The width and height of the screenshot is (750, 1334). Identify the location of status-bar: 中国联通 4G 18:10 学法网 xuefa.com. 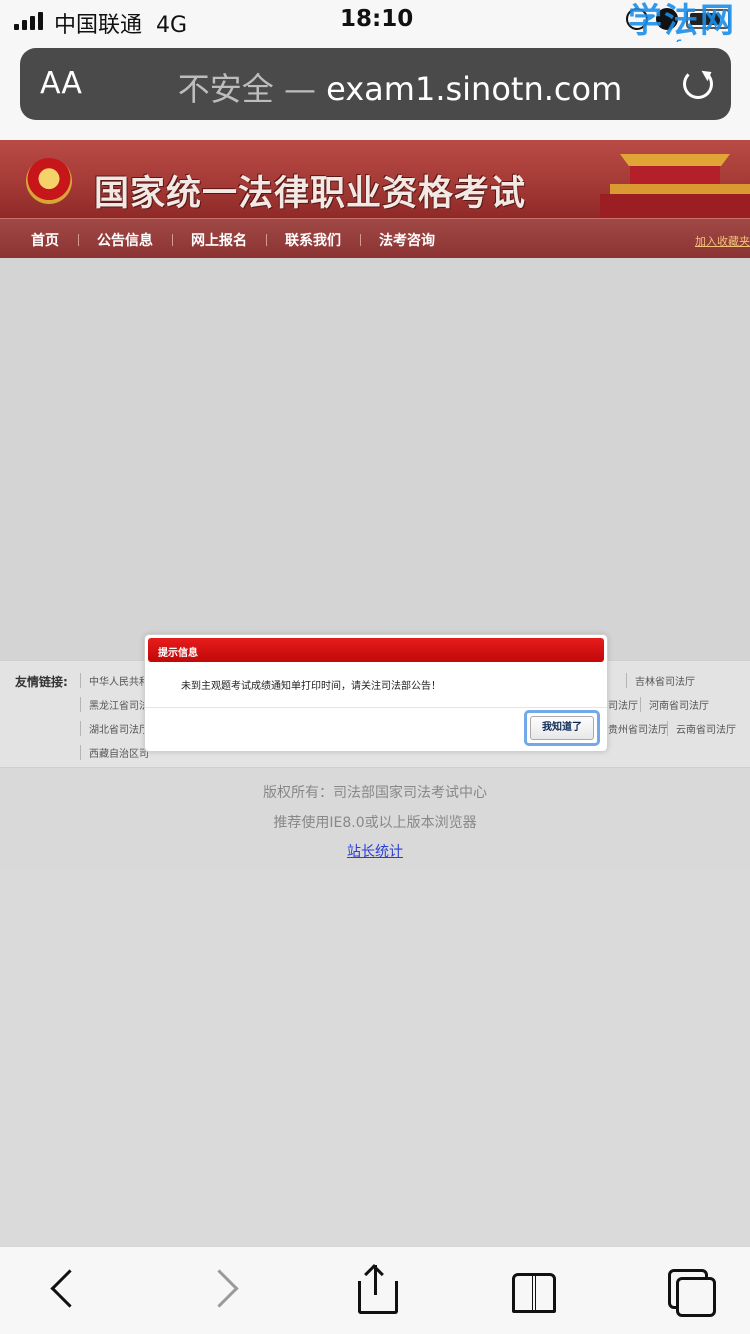
(375, 29).